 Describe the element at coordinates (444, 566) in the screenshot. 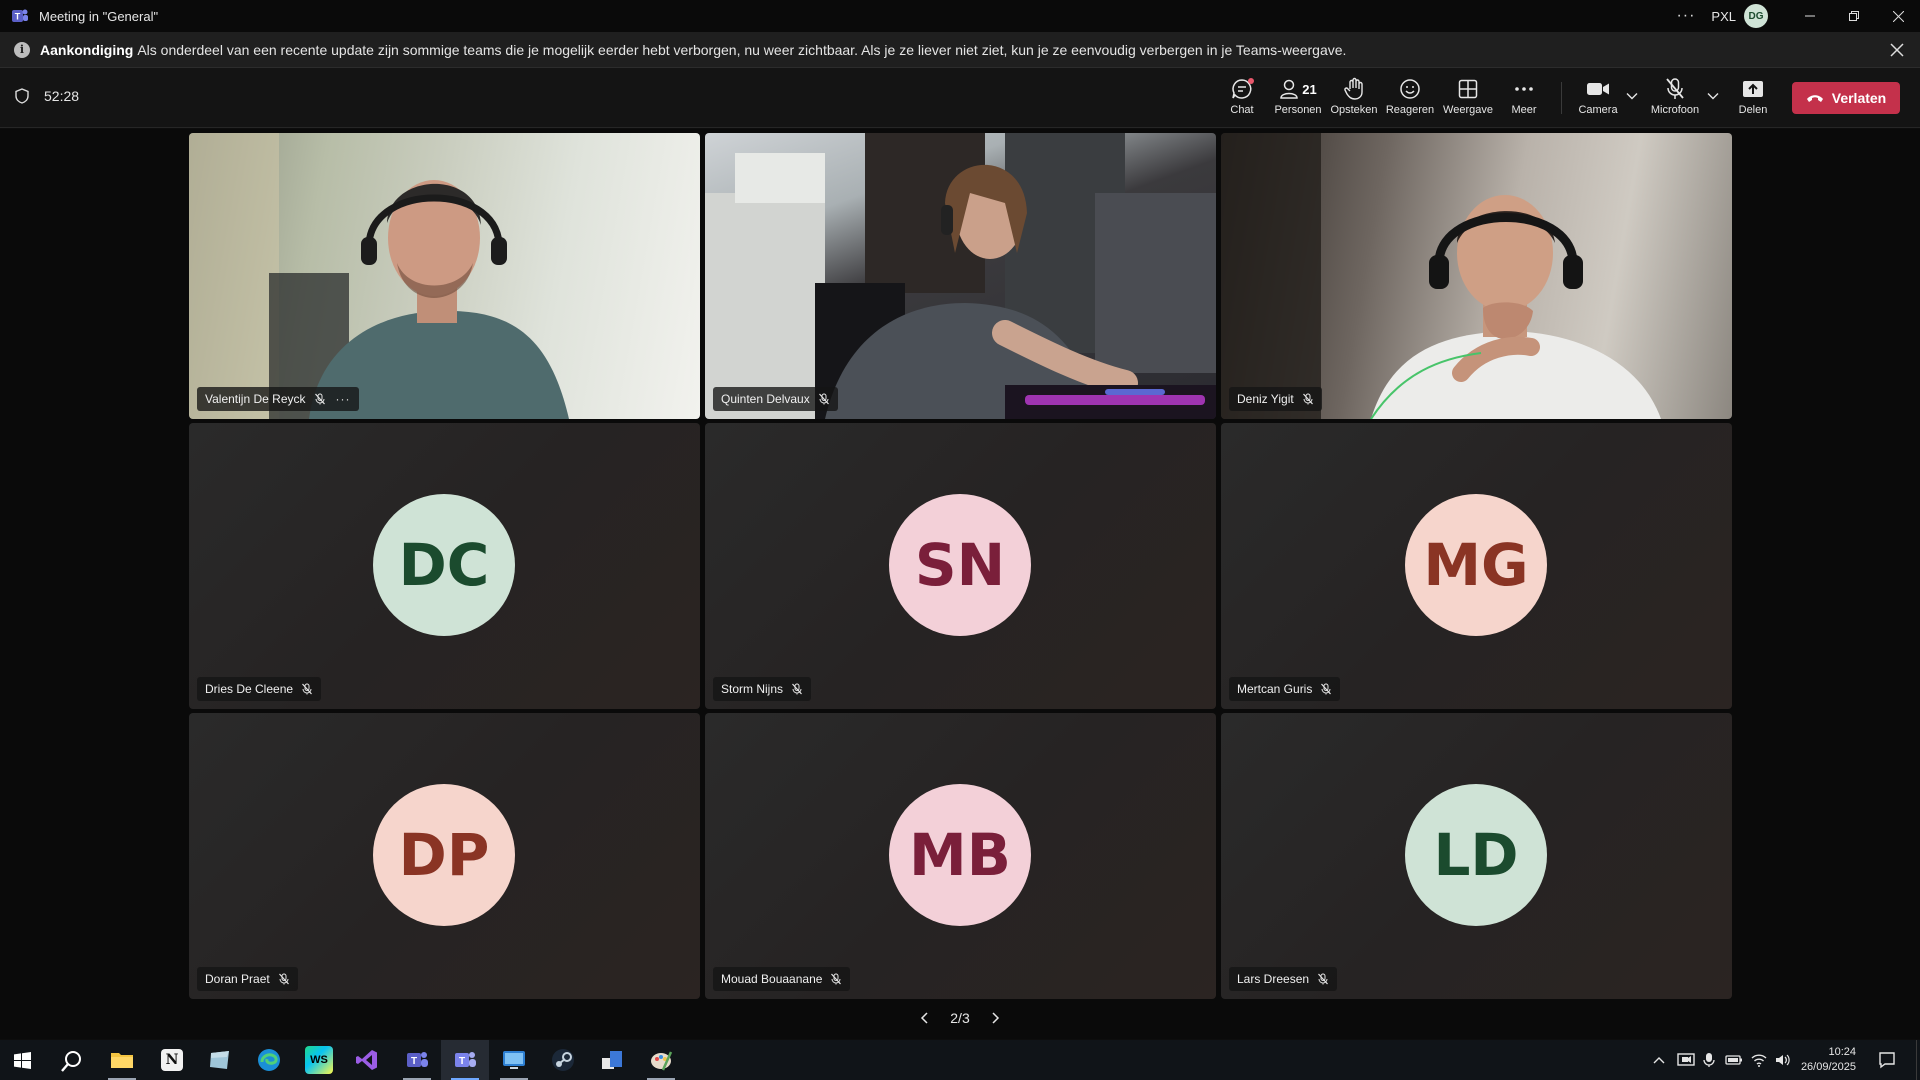

I see `participant-tile: DC Dries De Cleene` at that location.